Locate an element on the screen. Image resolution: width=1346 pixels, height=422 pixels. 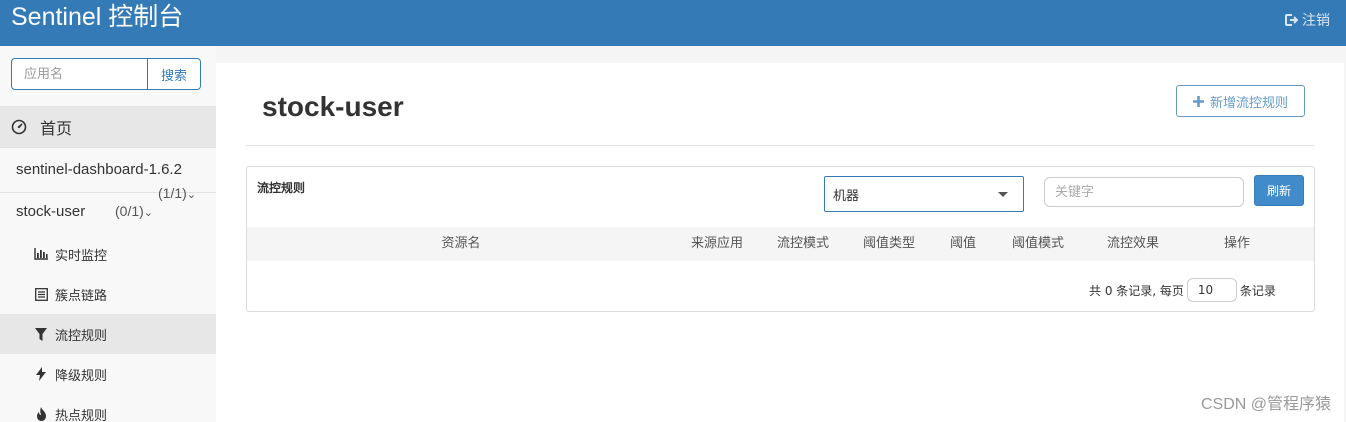
sidebar-item-cluster-link: 簇点链路 is located at coordinates (108, 294).